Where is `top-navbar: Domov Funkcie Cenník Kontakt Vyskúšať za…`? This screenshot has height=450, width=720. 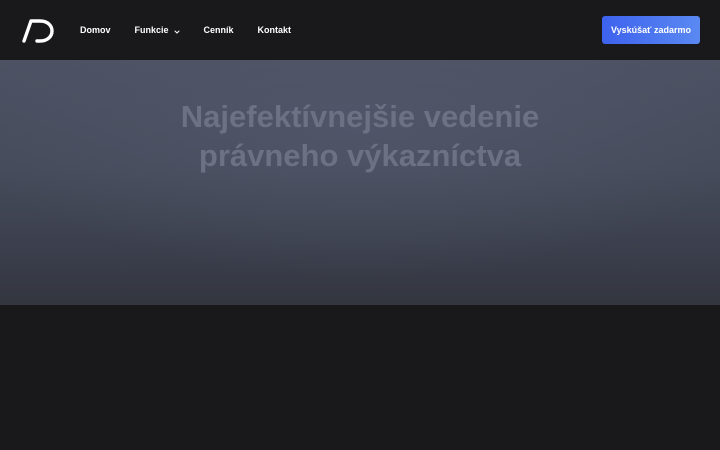
top-navbar: Domov Funkcie Cenník Kontakt Vyskúšať za… is located at coordinates (360, 30).